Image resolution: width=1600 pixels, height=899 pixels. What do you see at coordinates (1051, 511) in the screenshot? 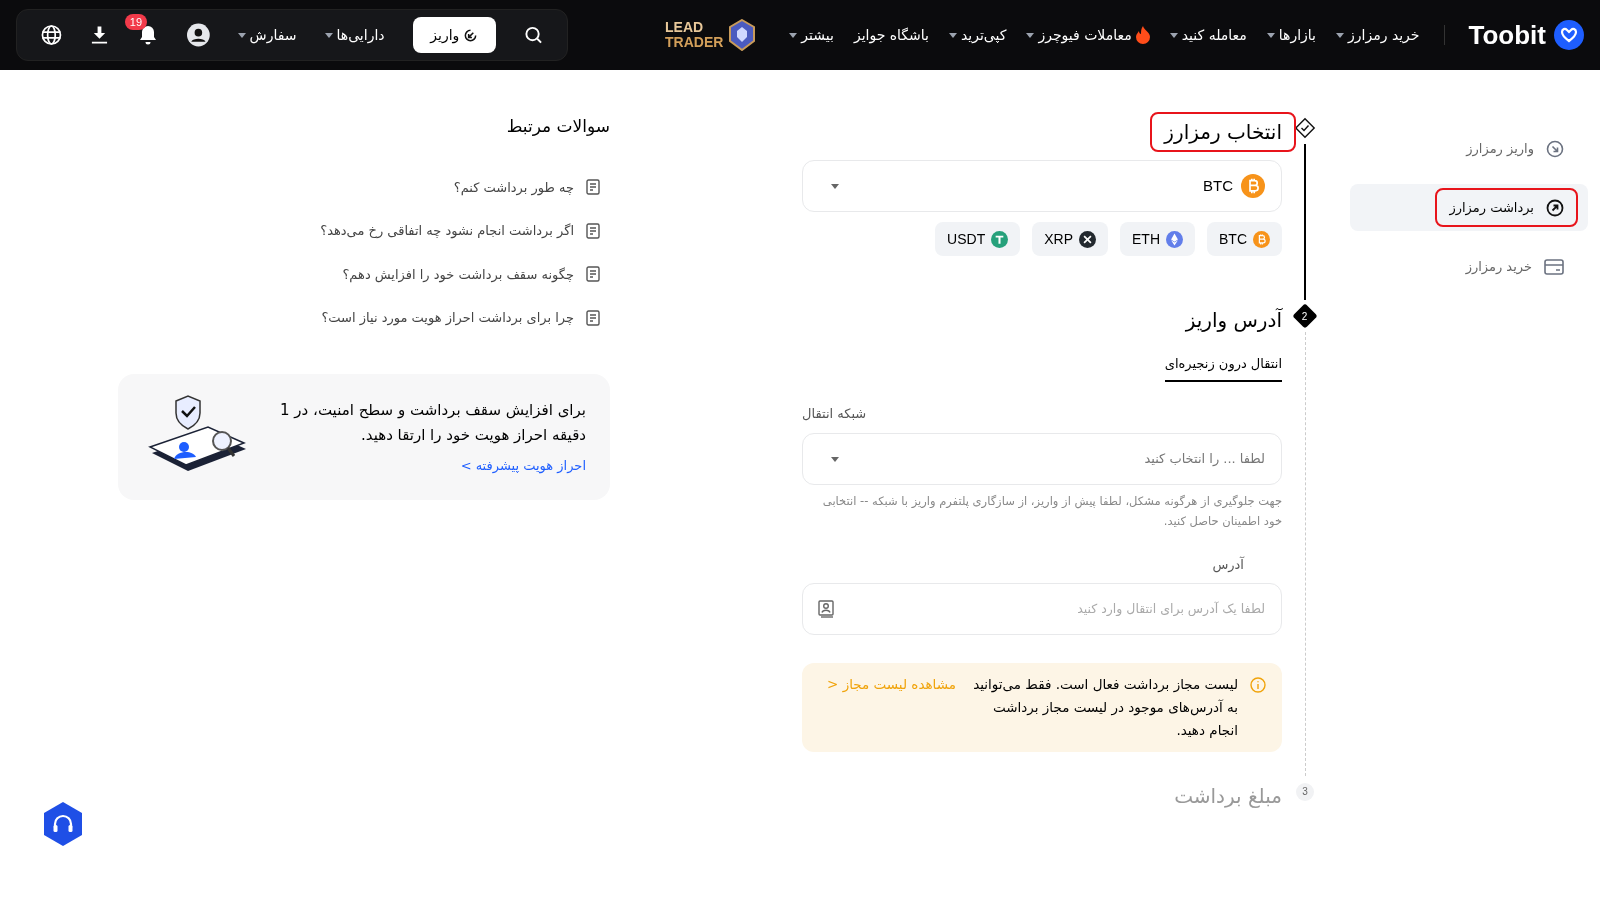
I see `hint-text: جهت جلوگیری از هرگونه مشکل، لطفا پیش از واریز، از سازگاری پلتفرم واریز با شبکه -- انتخابی خود اطمینان حاصل کنید.` at bounding box center [1051, 511].